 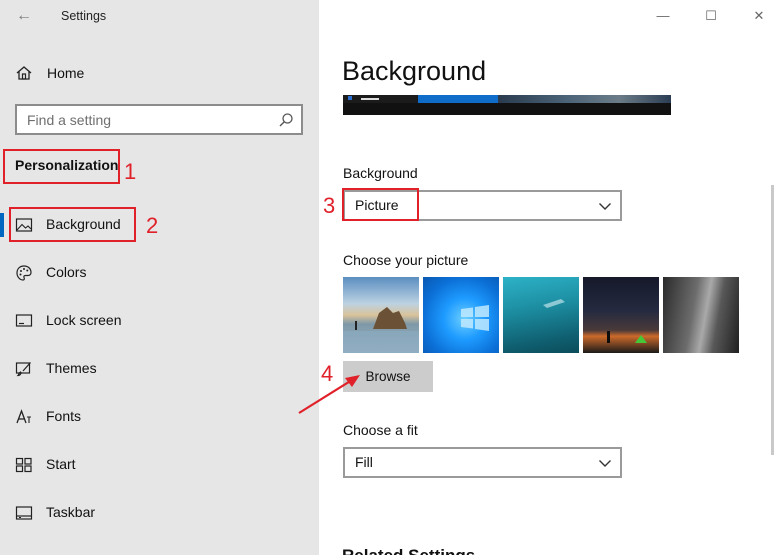 I want to click on sidebar-item-lock-screen: Lock screen, so click(x=159, y=321).